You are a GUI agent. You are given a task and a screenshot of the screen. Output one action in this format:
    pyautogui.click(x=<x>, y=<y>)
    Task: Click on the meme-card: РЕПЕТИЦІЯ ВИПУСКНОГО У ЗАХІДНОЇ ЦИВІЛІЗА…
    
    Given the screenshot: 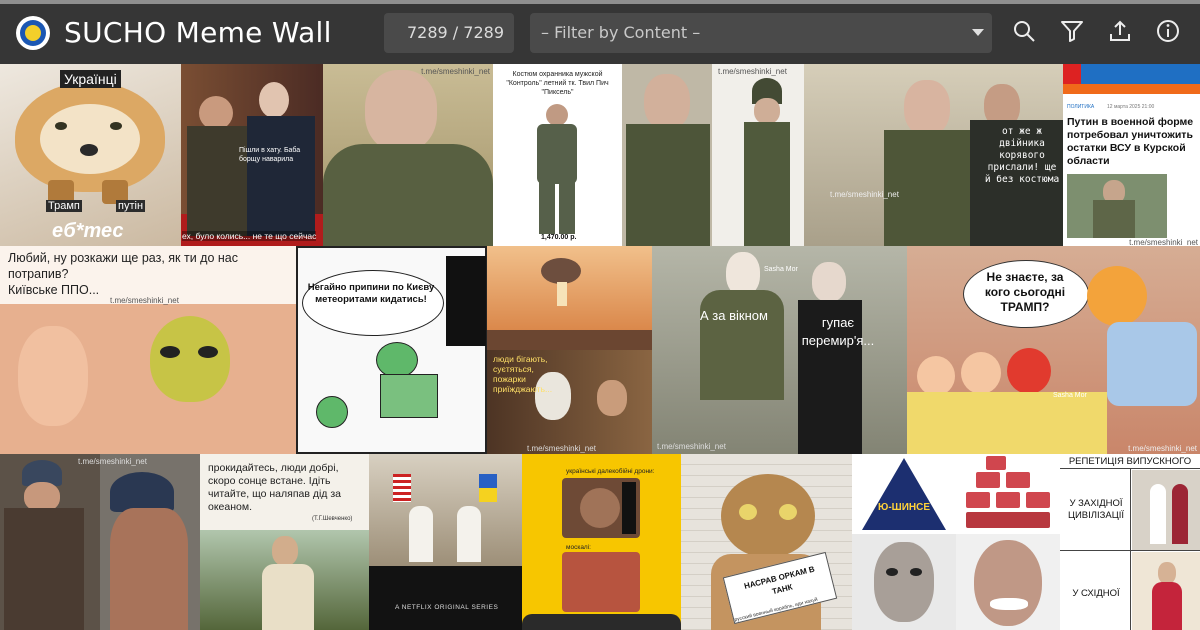 What is the action you would take?
    pyautogui.click(x=1130, y=542)
    